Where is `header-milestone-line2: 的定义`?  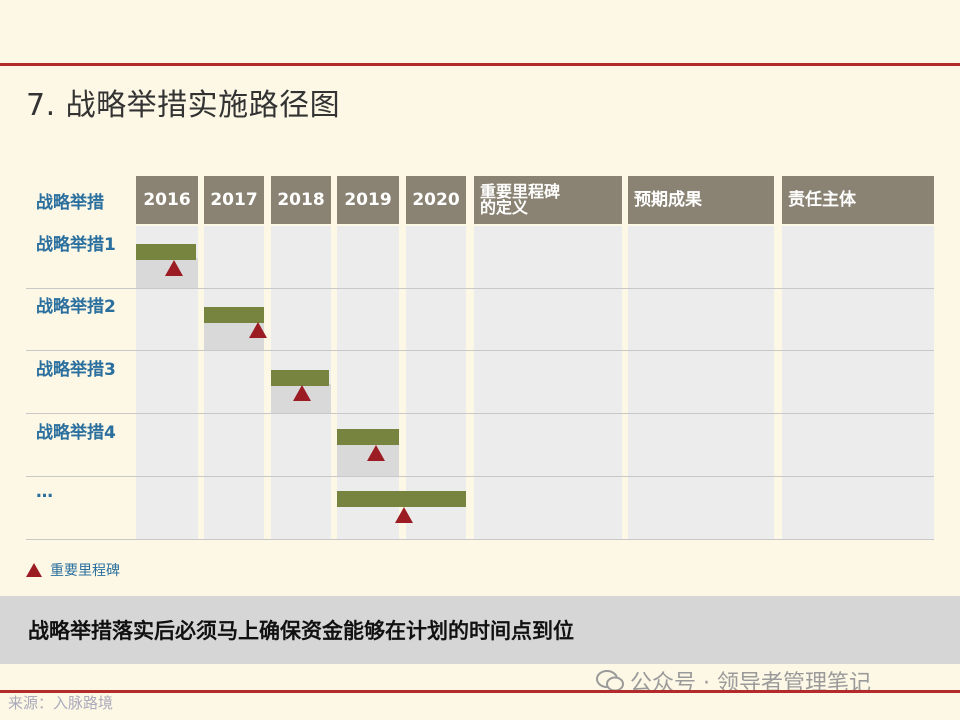
header-milestone-line2: 的定义 is located at coordinates (504, 207).